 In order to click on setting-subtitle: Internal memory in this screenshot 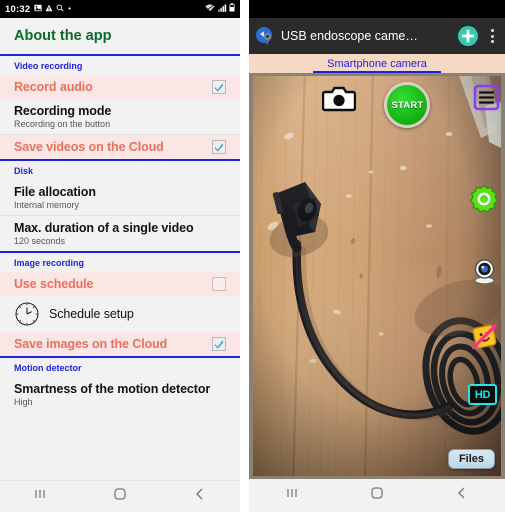, I will do `click(47, 205)`.